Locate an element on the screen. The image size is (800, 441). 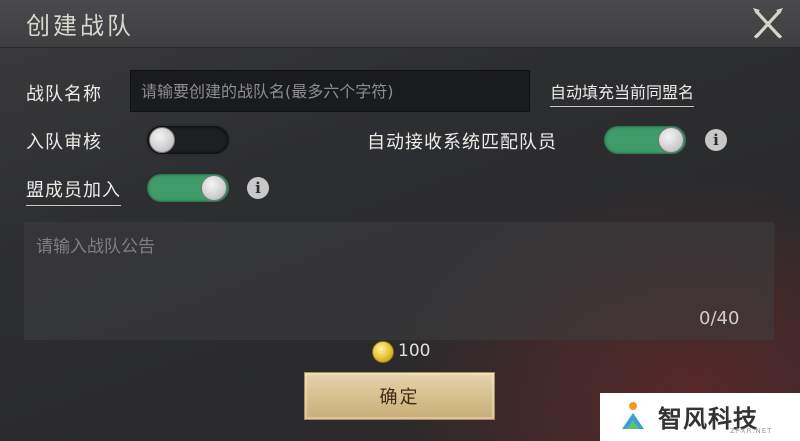
crossed-swords-close-icon is located at coordinates (768, 24).